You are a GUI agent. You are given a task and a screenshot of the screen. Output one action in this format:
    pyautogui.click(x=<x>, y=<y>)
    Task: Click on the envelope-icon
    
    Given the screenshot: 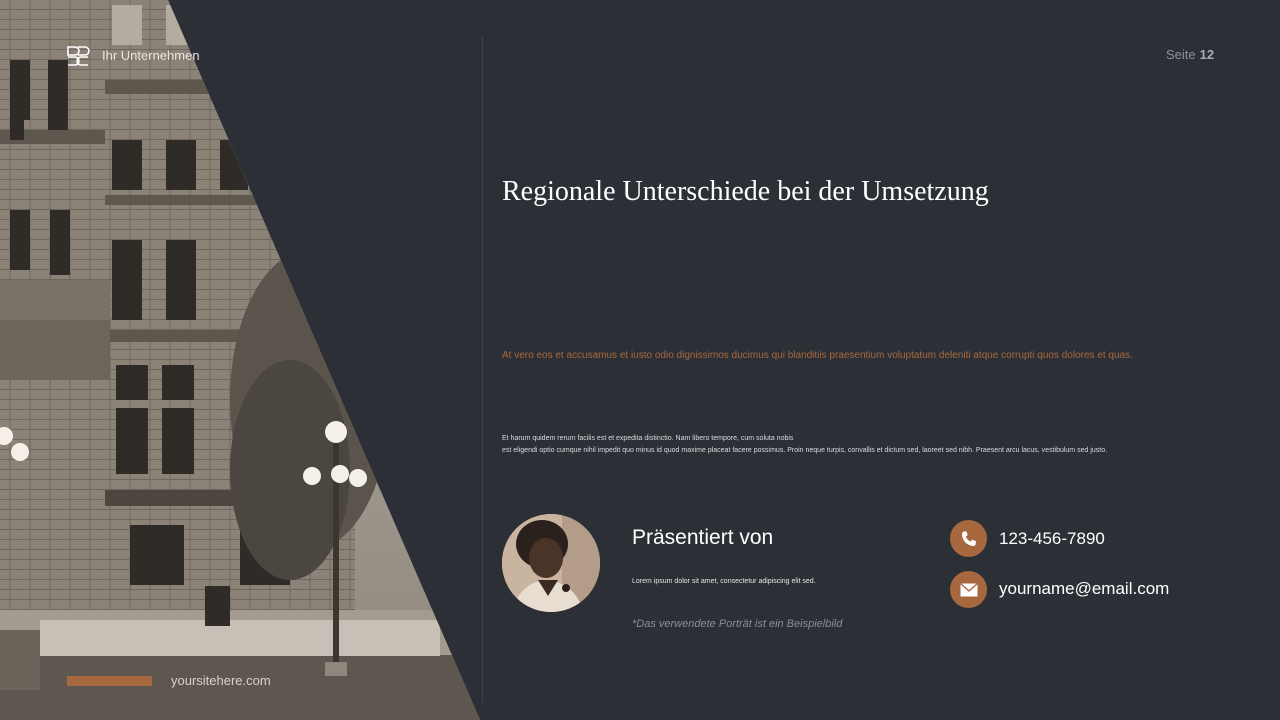 What is the action you would take?
    pyautogui.click(x=968, y=589)
    